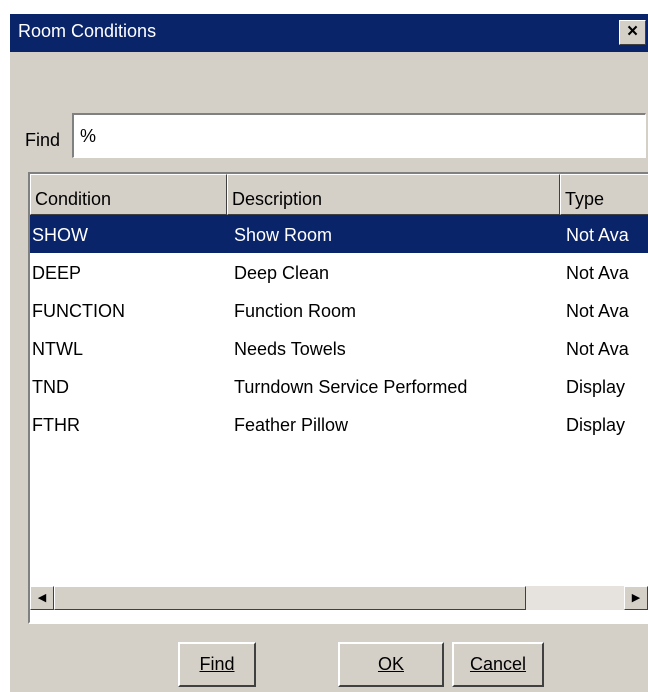 The height and width of the screenshot is (692, 648). What do you see at coordinates (339, 272) in the screenshot?
I see `table-row: DEEP Deep Clean Not Ava` at bounding box center [339, 272].